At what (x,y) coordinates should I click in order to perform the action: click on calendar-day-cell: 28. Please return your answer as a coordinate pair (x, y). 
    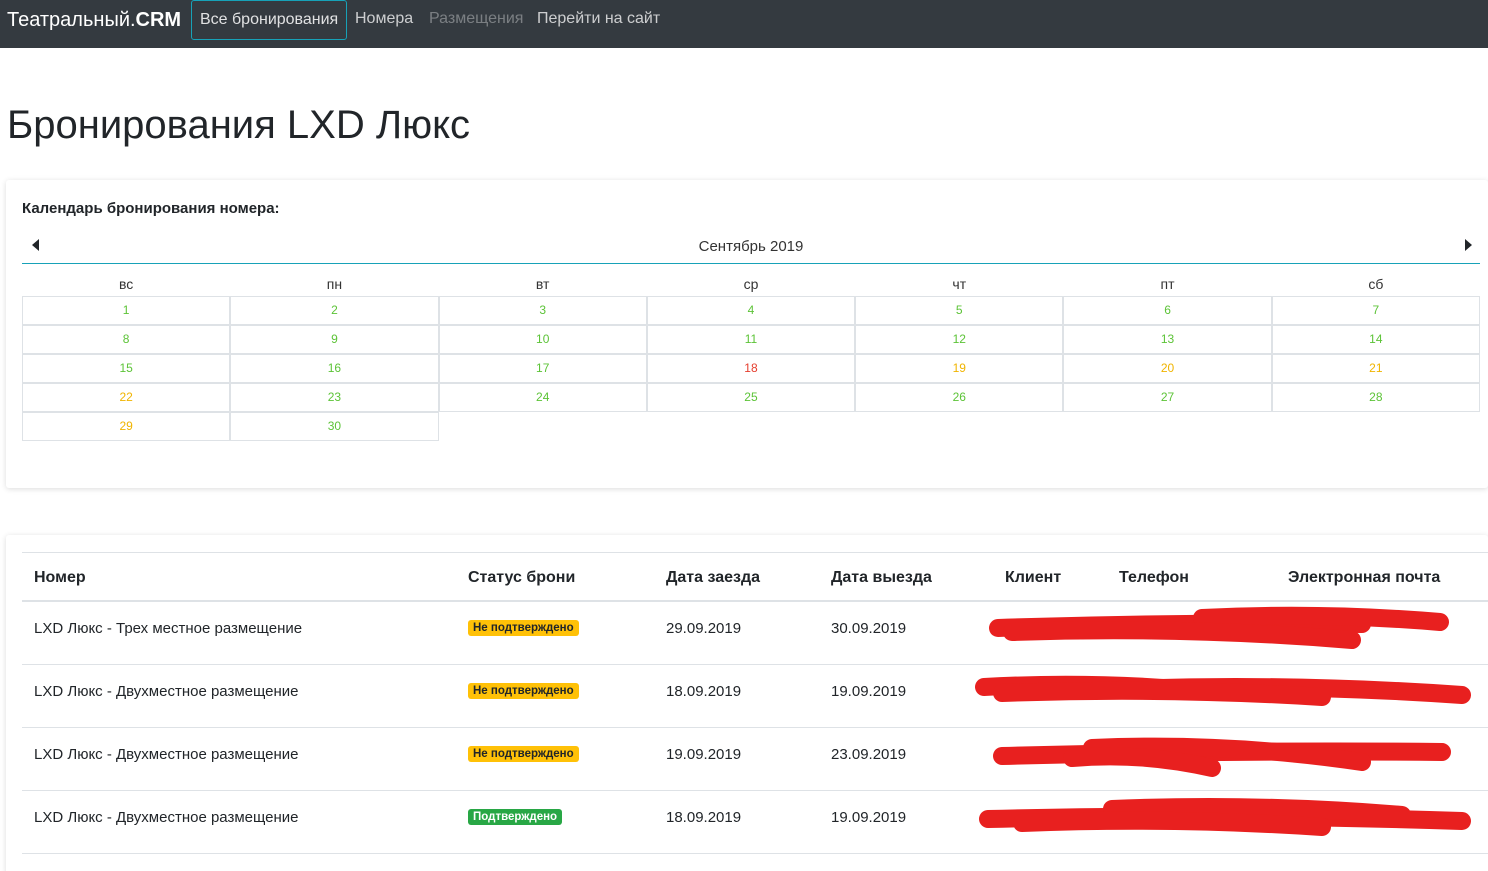
    Looking at the image, I should click on (1375, 397).